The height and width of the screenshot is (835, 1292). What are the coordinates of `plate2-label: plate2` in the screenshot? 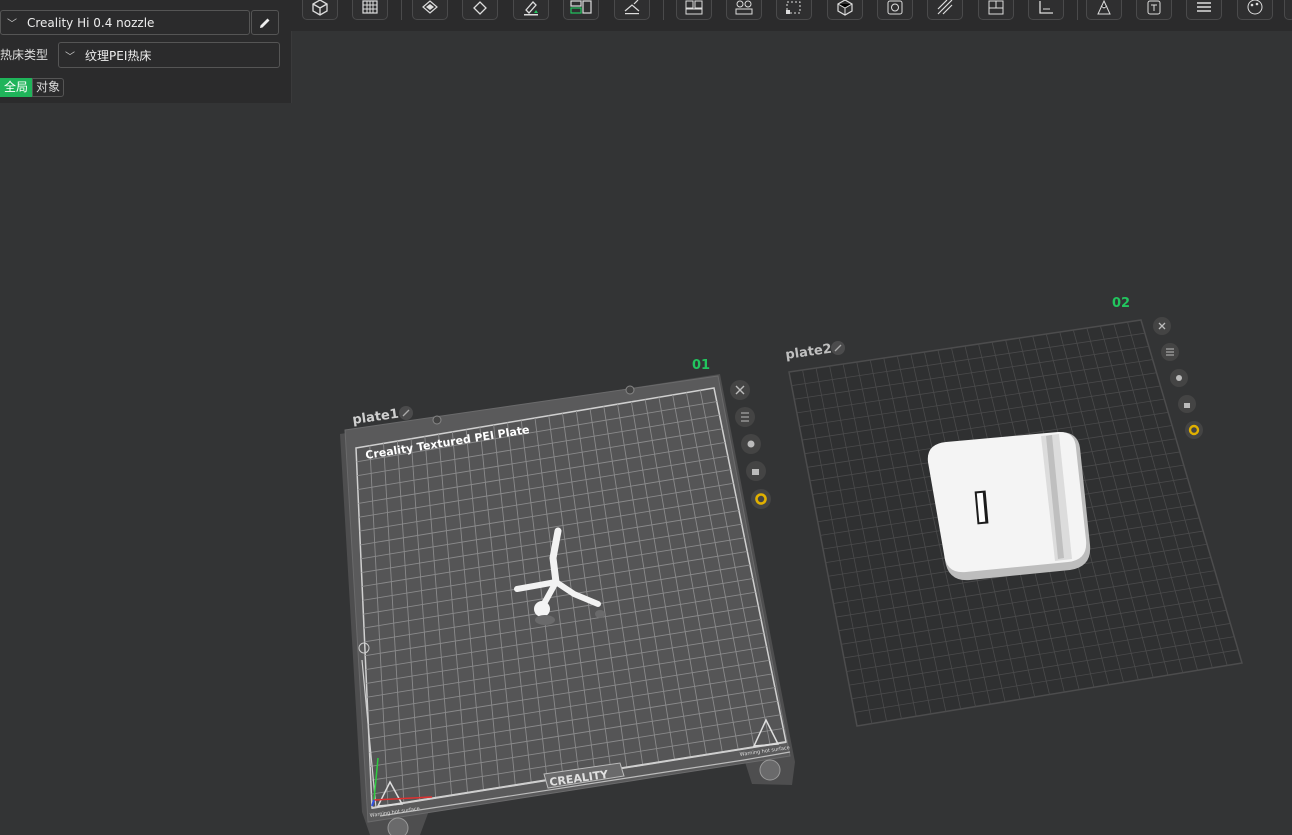 It's located at (808, 352).